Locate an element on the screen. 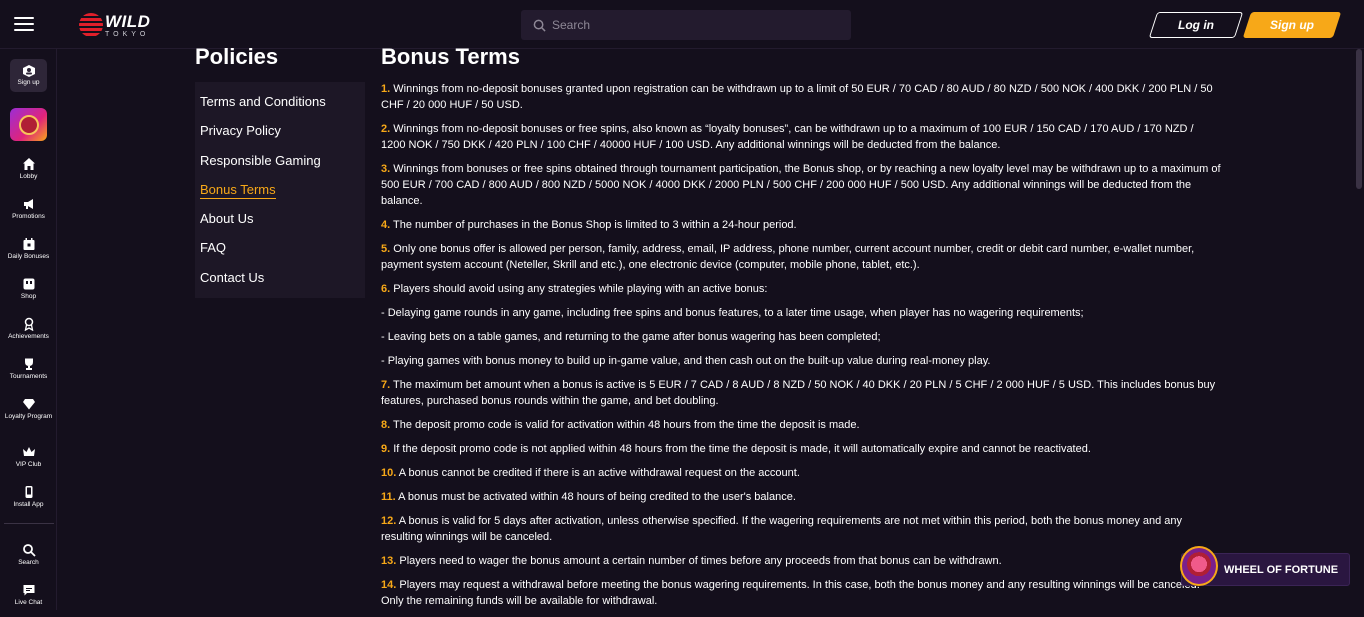 This screenshot has height=617, width=1364. sidebar-item-label: Install App is located at coordinates (28, 504).